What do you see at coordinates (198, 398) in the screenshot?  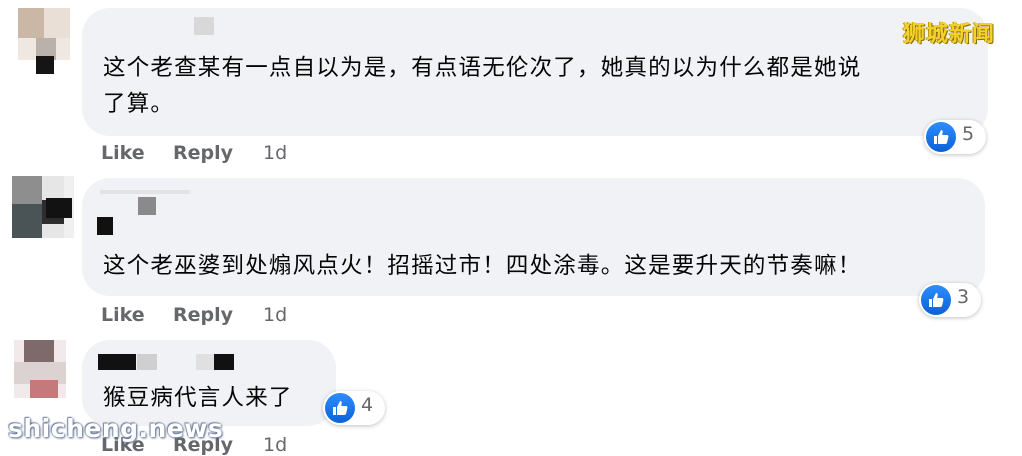 I see `comment-text-line: 猴豆病代言人来了` at bounding box center [198, 398].